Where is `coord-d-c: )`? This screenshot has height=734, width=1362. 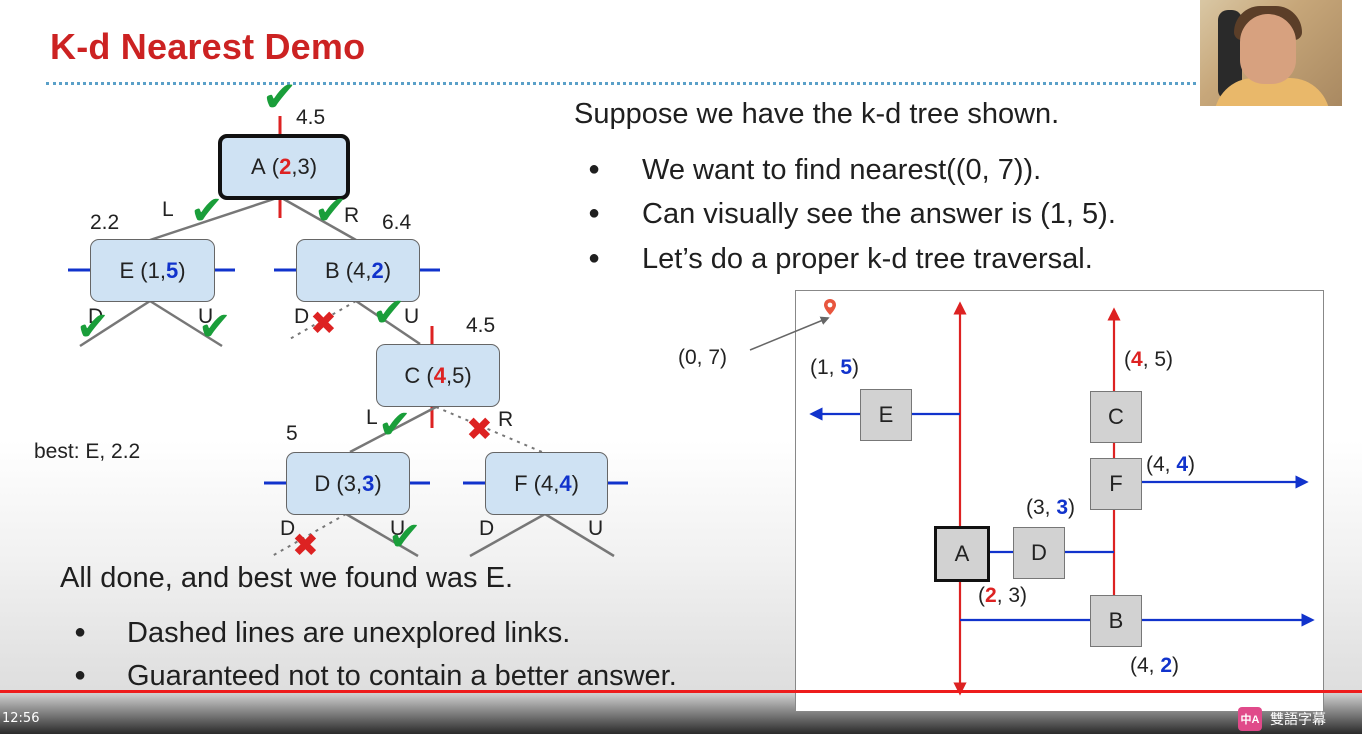
coord-d-c: ) is located at coordinates (1072, 507).